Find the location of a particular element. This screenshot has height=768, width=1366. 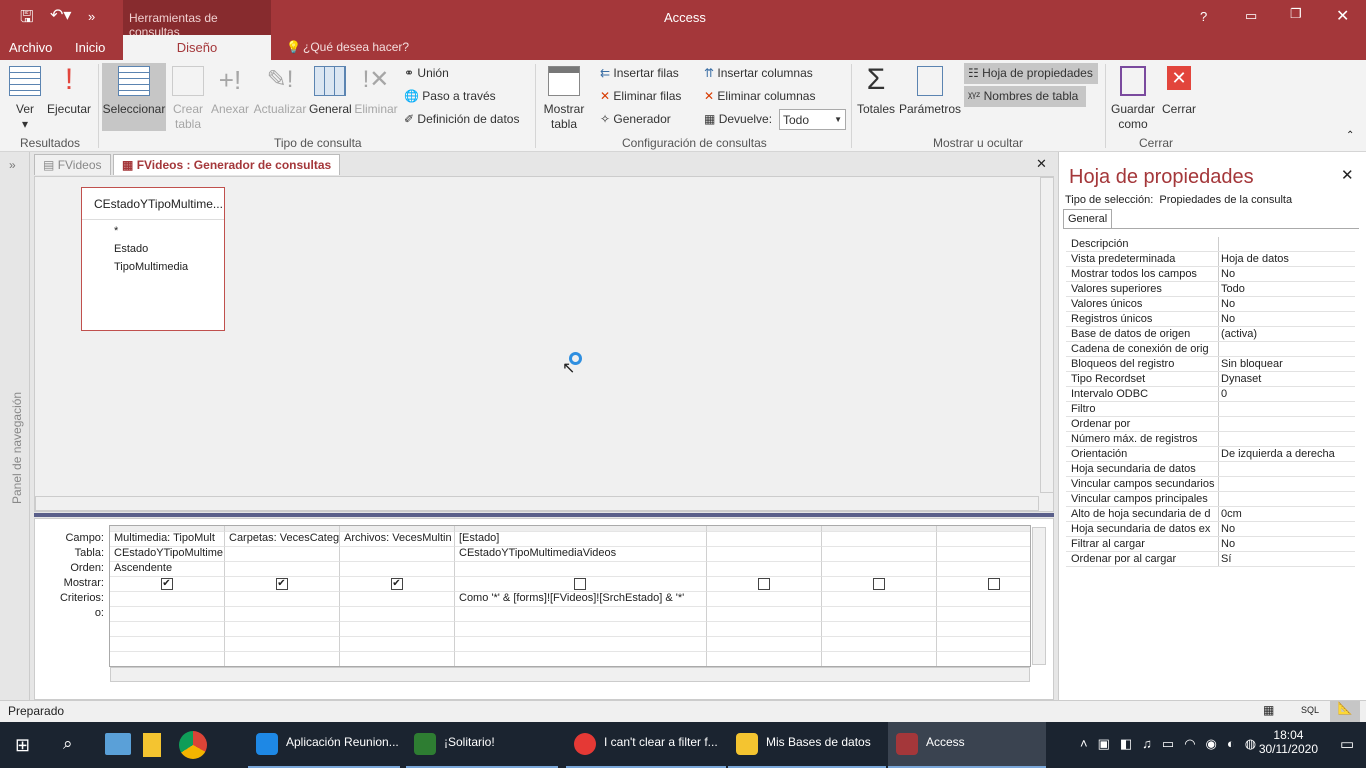

property-row: Descripción is located at coordinates (1210, 244).